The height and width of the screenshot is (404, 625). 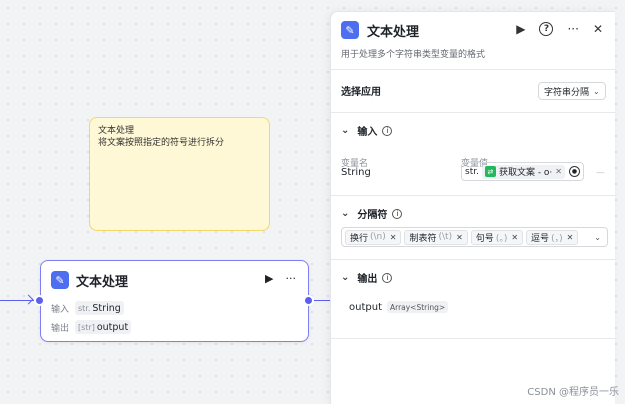 I want to click on node-output-port, so click(x=308, y=300).